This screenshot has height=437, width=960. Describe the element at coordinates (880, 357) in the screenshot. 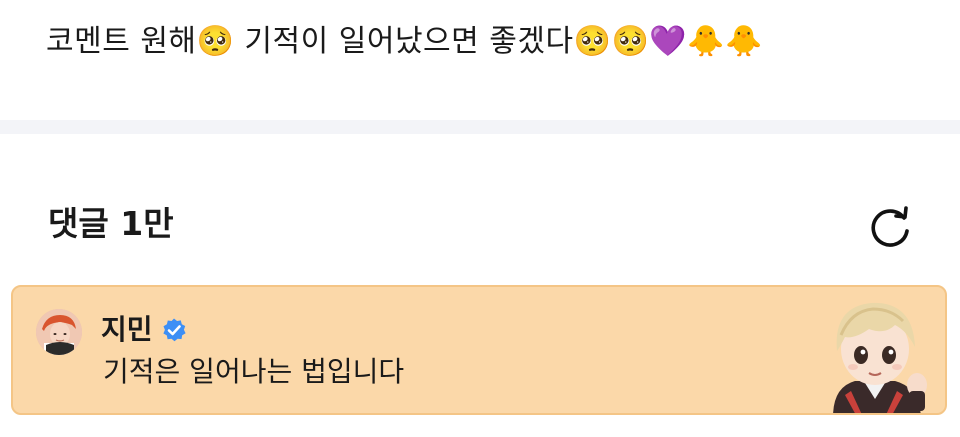

I see `character-sticker` at that location.